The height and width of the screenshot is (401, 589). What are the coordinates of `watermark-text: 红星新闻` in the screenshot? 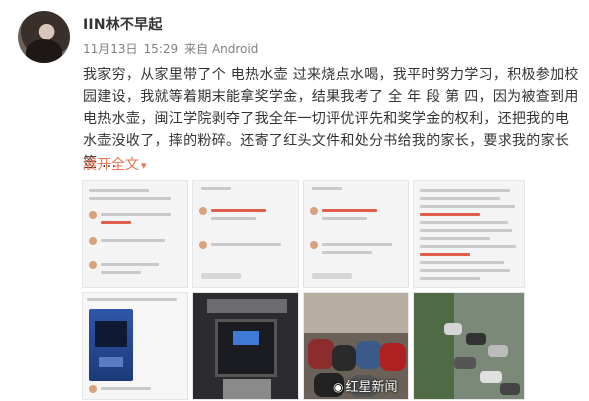 It's located at (371, 387).